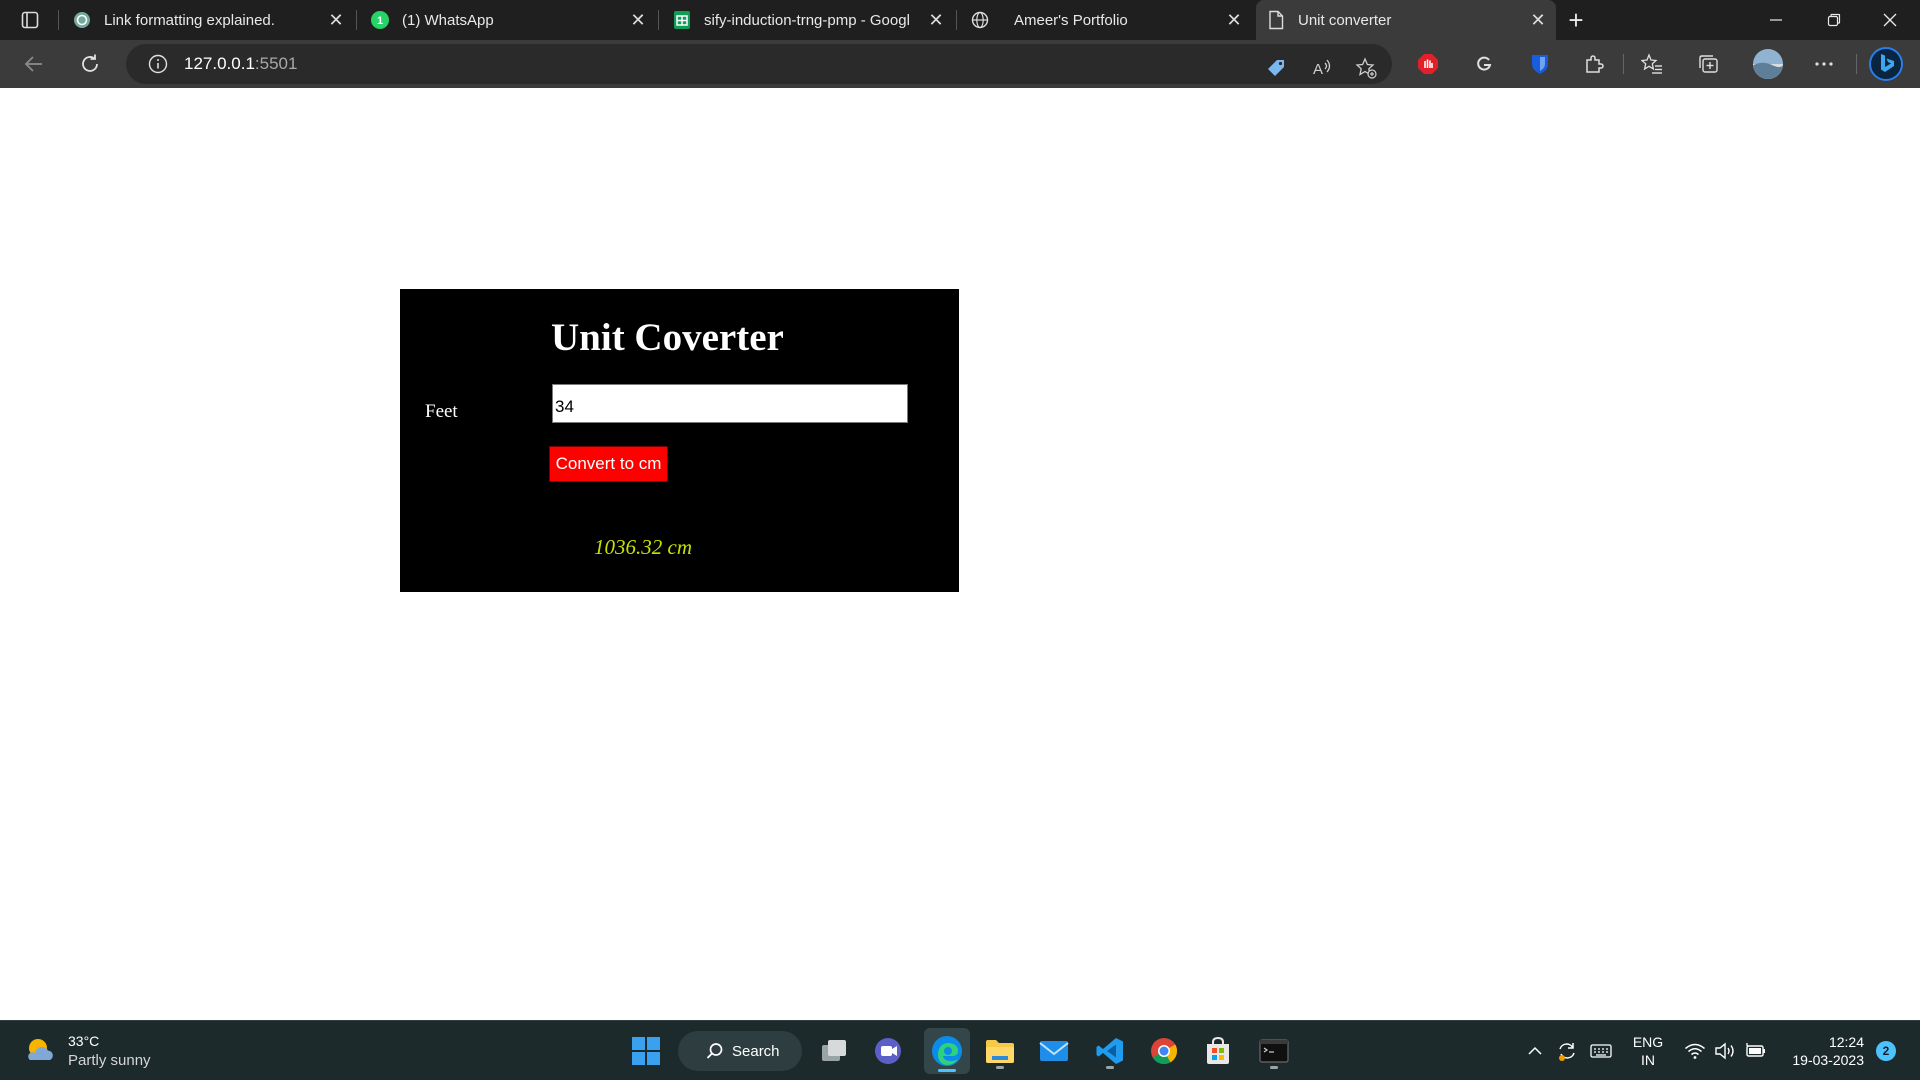 Image resolution: width=1920 pixels, height=1080 pixels. What do you see at coordinates (834, 1051) in the screenshot?
I see `task-view-icon` at bounding box center [834, 1051].